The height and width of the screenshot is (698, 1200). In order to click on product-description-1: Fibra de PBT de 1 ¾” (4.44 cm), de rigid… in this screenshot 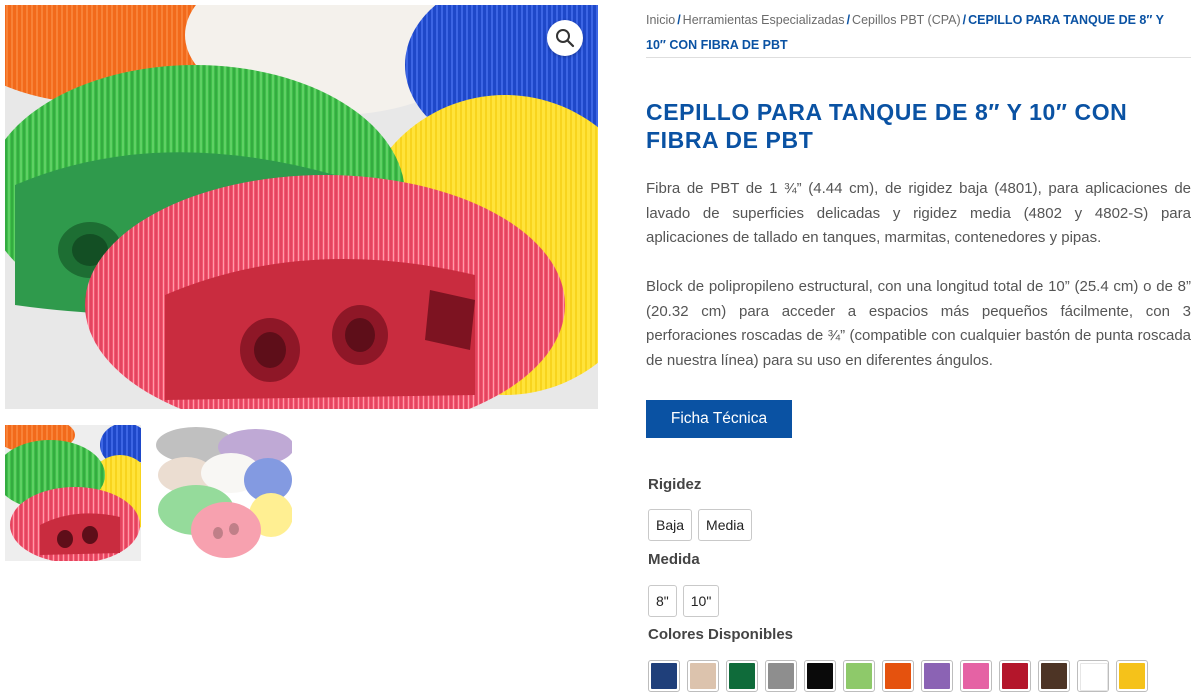, I will do `click(918, 213)`.